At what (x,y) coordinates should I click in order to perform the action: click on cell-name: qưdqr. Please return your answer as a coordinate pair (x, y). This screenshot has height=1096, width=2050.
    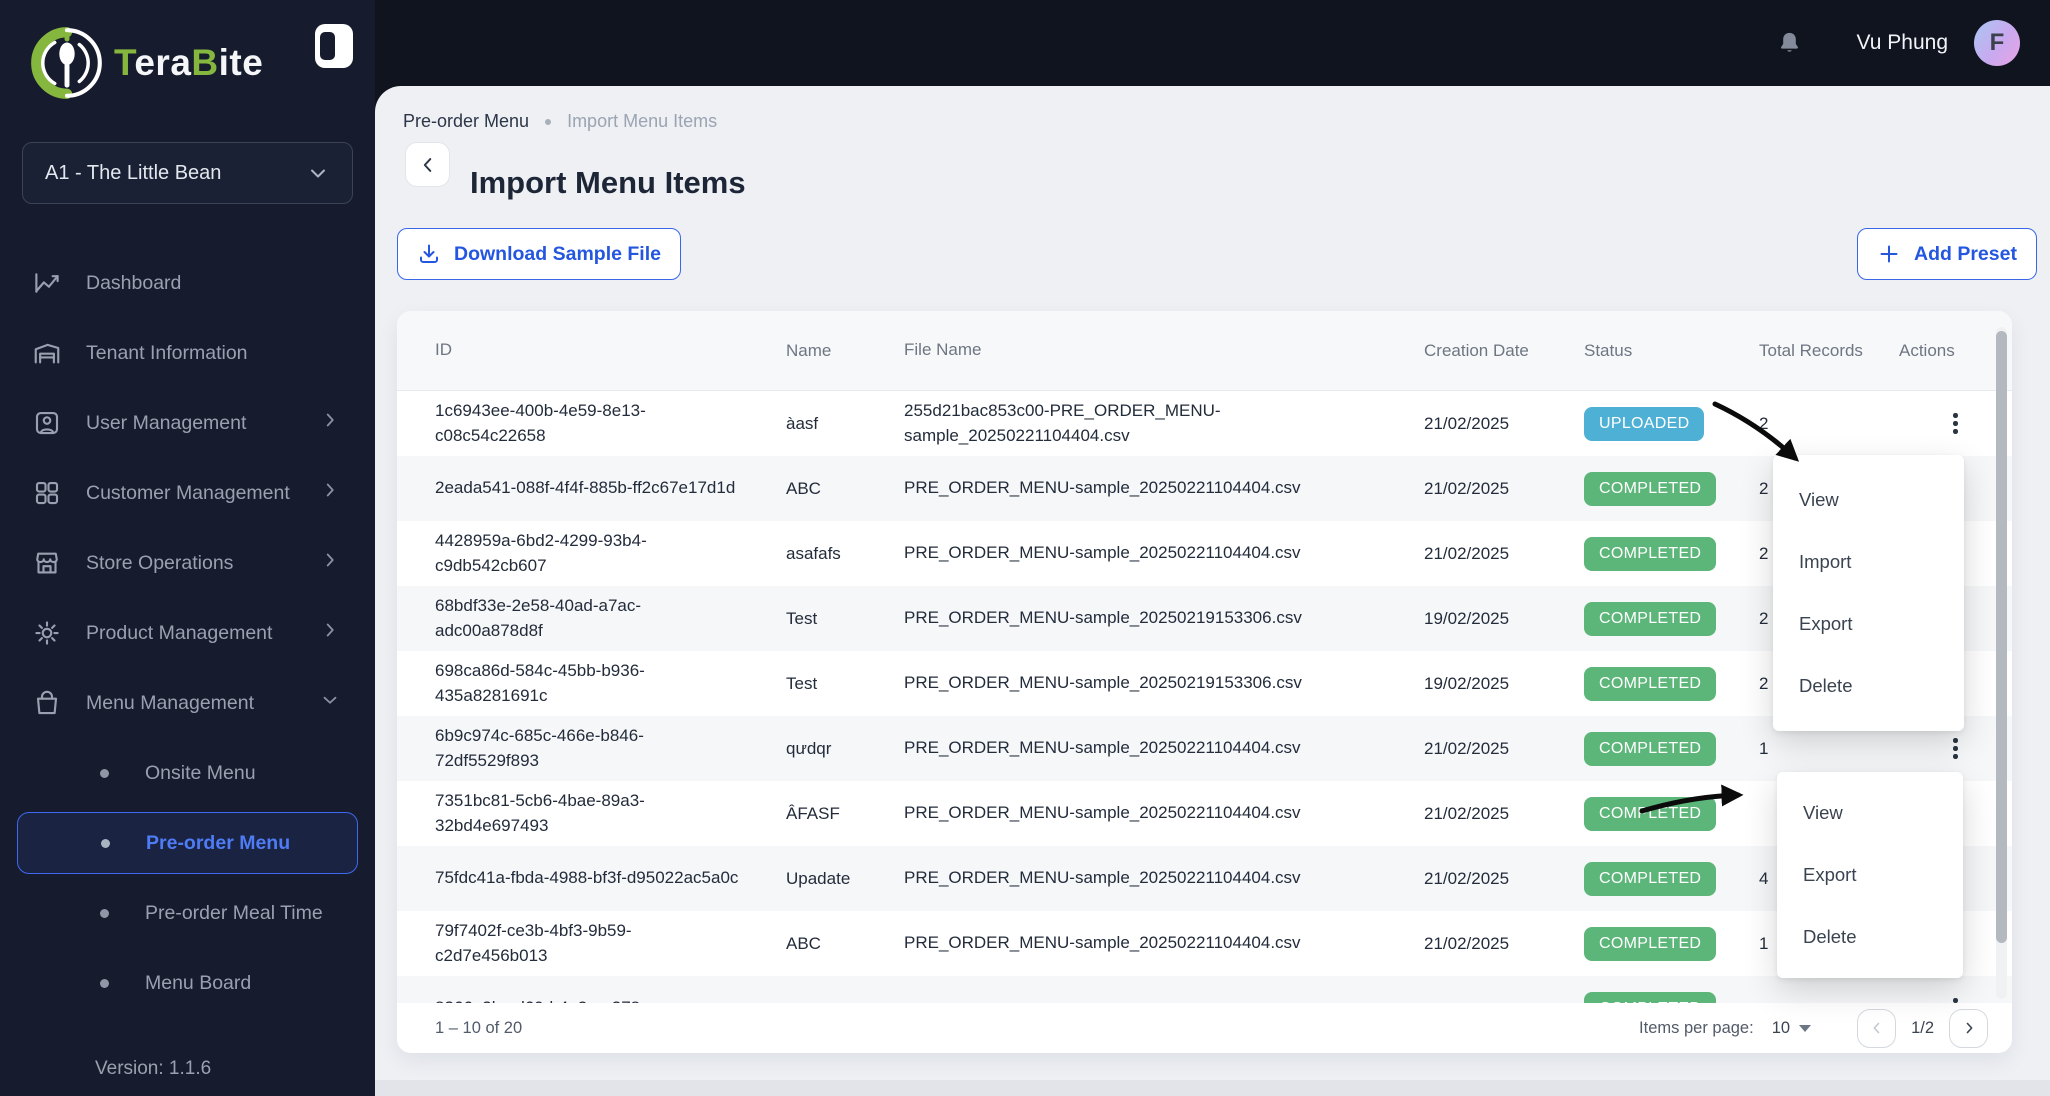
    Looking at the image, I should click on (809, 748).